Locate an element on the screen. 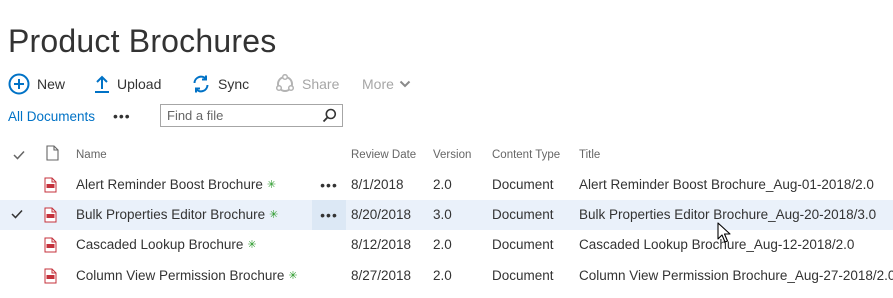  file-name-link: Alert Reminder Boost Brochure ✳ is located at coordinates (176, 185).